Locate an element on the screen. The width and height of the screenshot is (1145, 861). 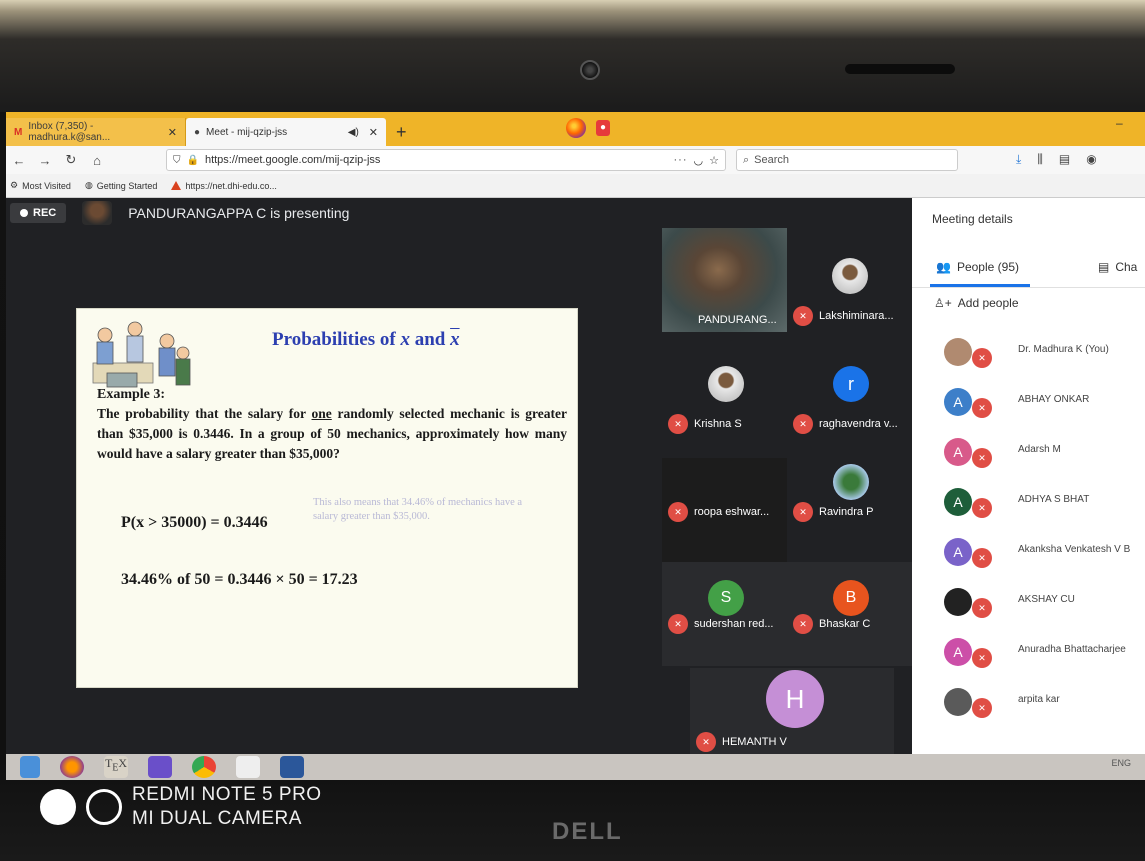
participant-tile: ✕ Krishna S is located at coordinates (724, 404).